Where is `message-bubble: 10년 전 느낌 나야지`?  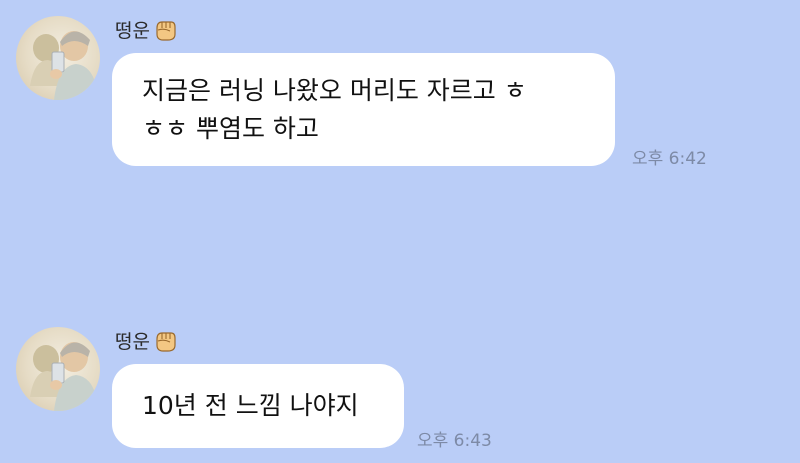 message-bubble: 10년 전 느낌 나야지 is located at coordinates (258, 406).